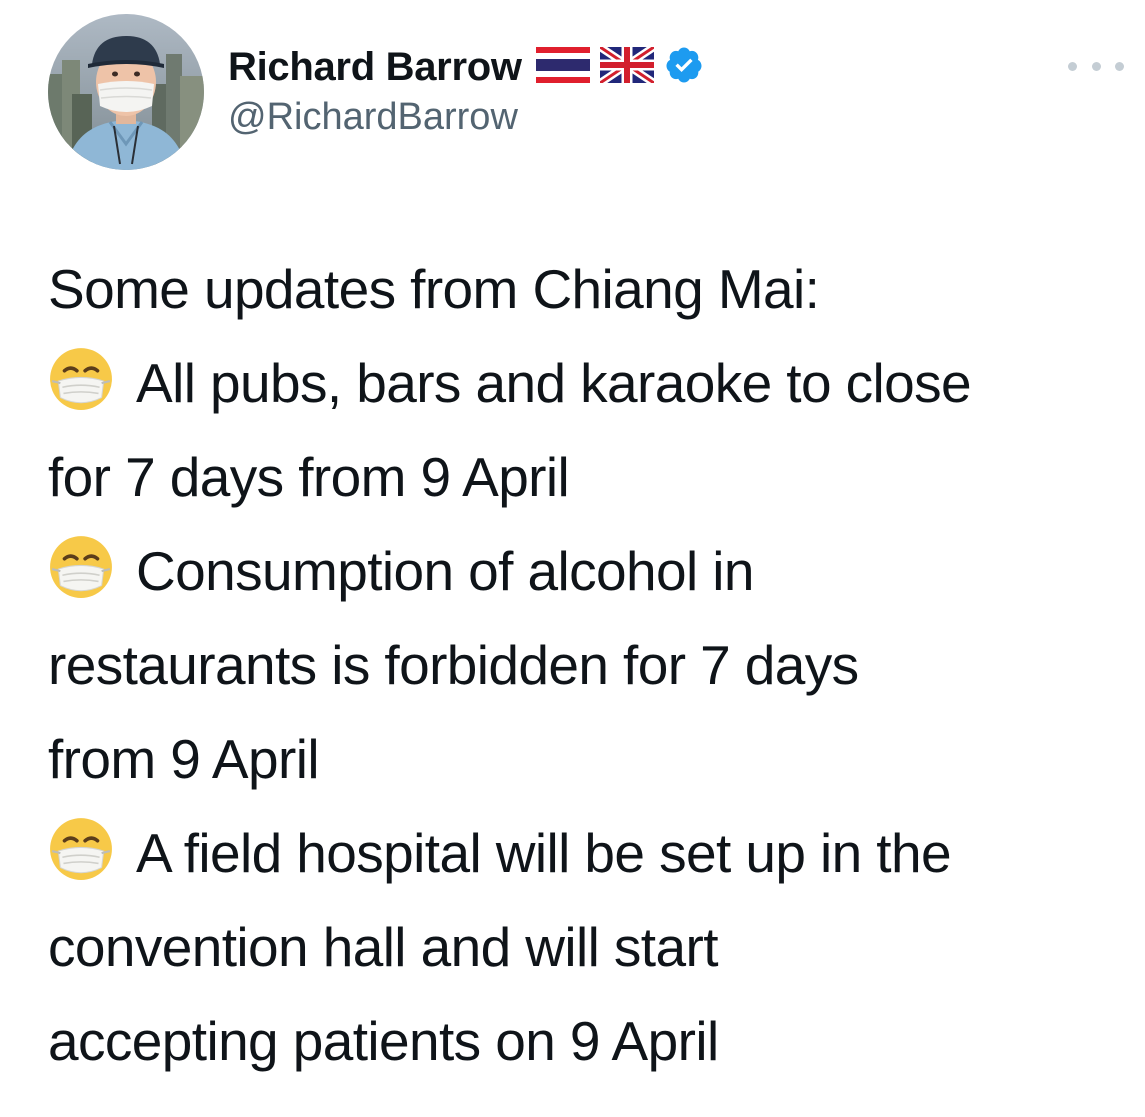 This screenshot has height=1117, width=1145. Describe the element at coordinates (445, 571) in the screenshot. I see `tweet-line: Consumption of alcohol in` at that location.